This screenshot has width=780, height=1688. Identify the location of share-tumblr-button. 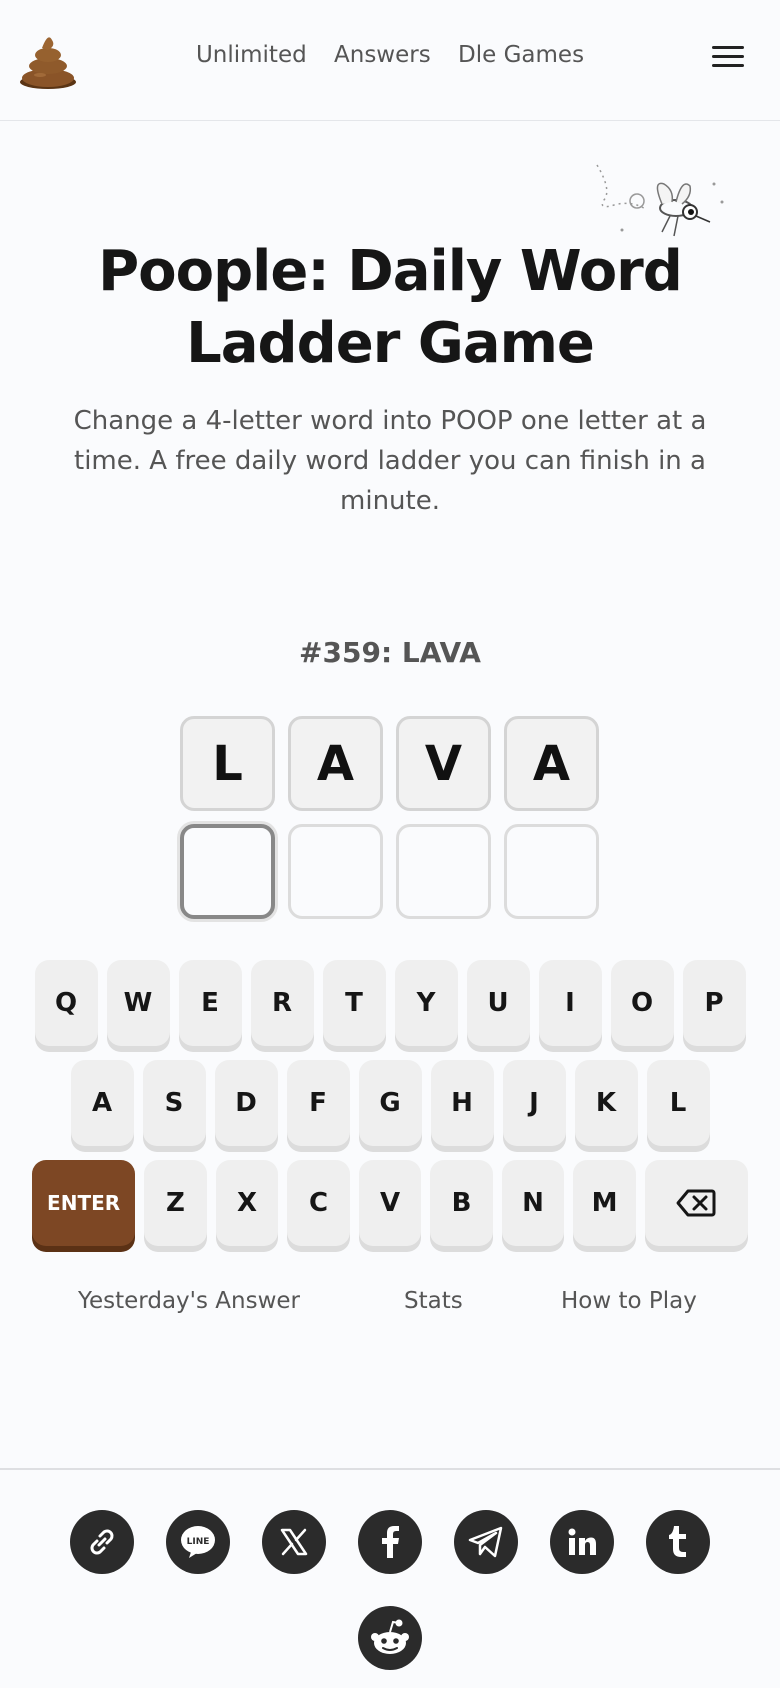
(678, 1542).